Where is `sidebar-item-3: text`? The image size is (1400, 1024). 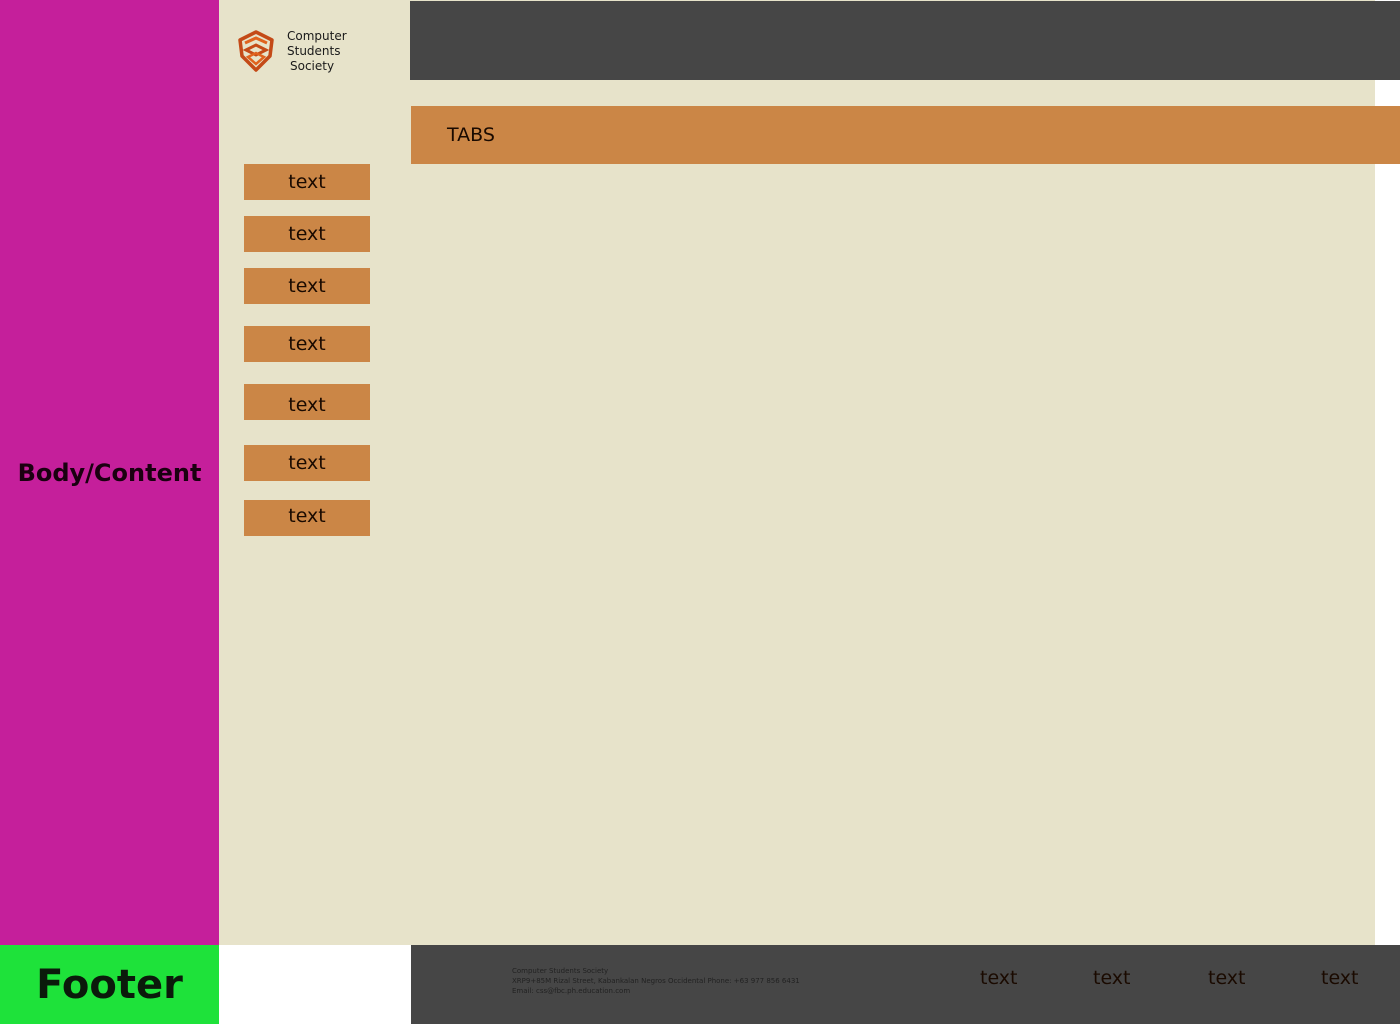 sidebar-item-3: text is located at coordinates (307, 286).